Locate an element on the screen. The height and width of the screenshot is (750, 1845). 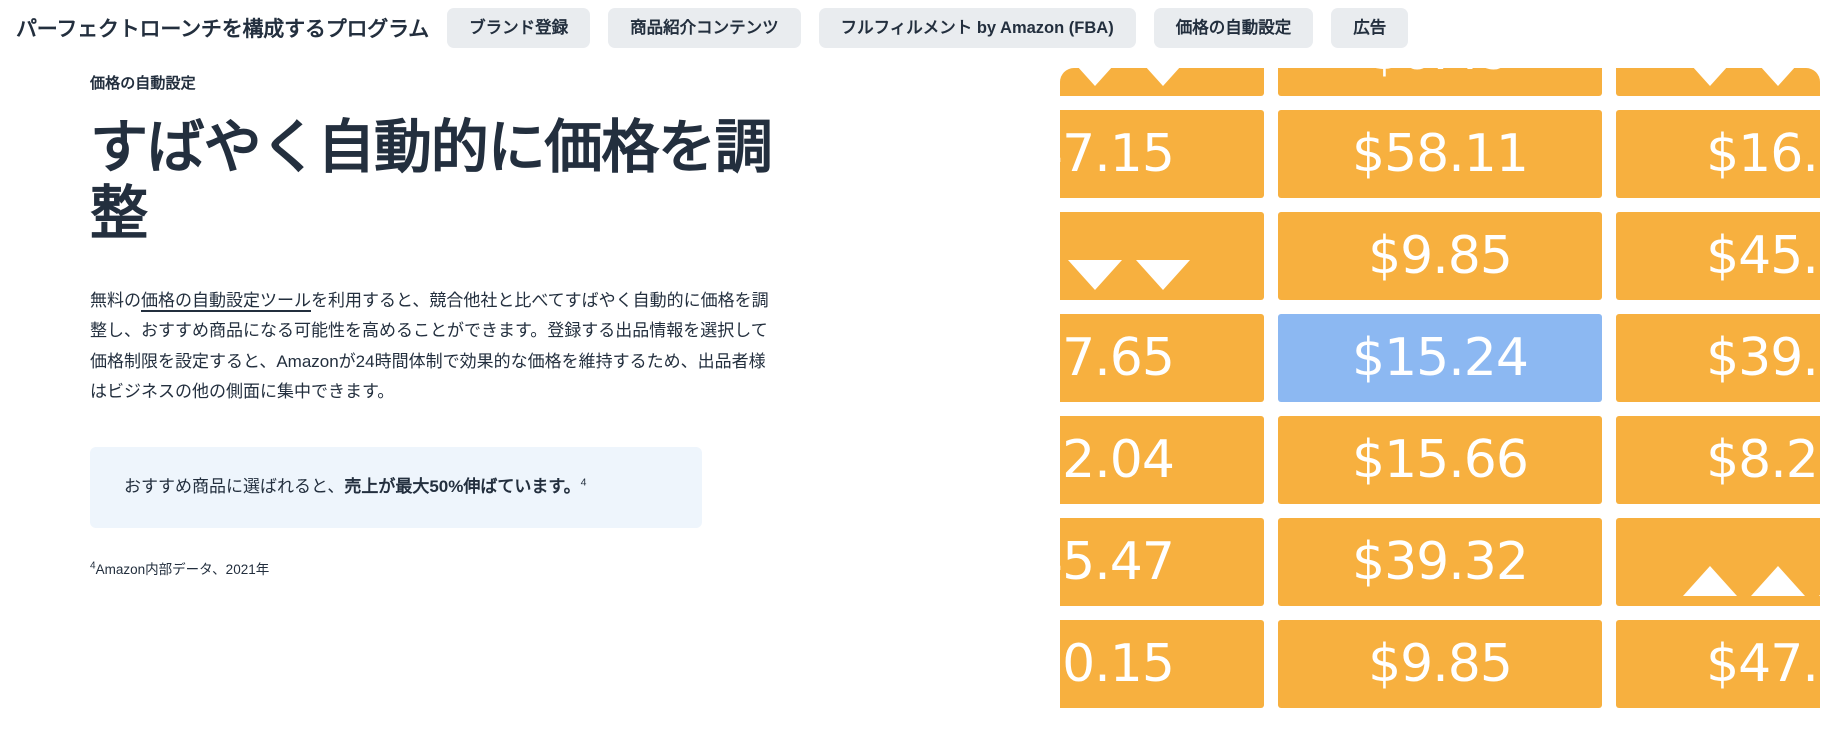
tab-advertising: 広告 is located at coordinates (1370, 28).